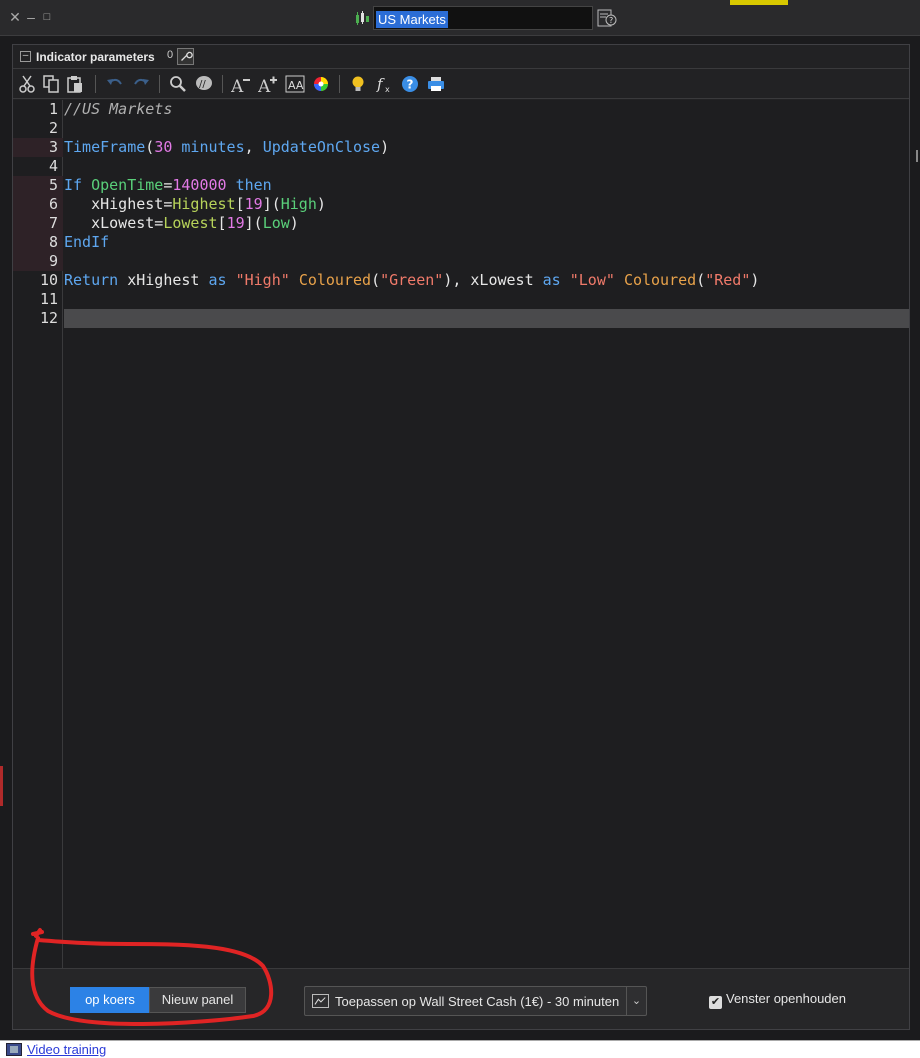  I want to click on maximize-icon: □, so click(47, 17).